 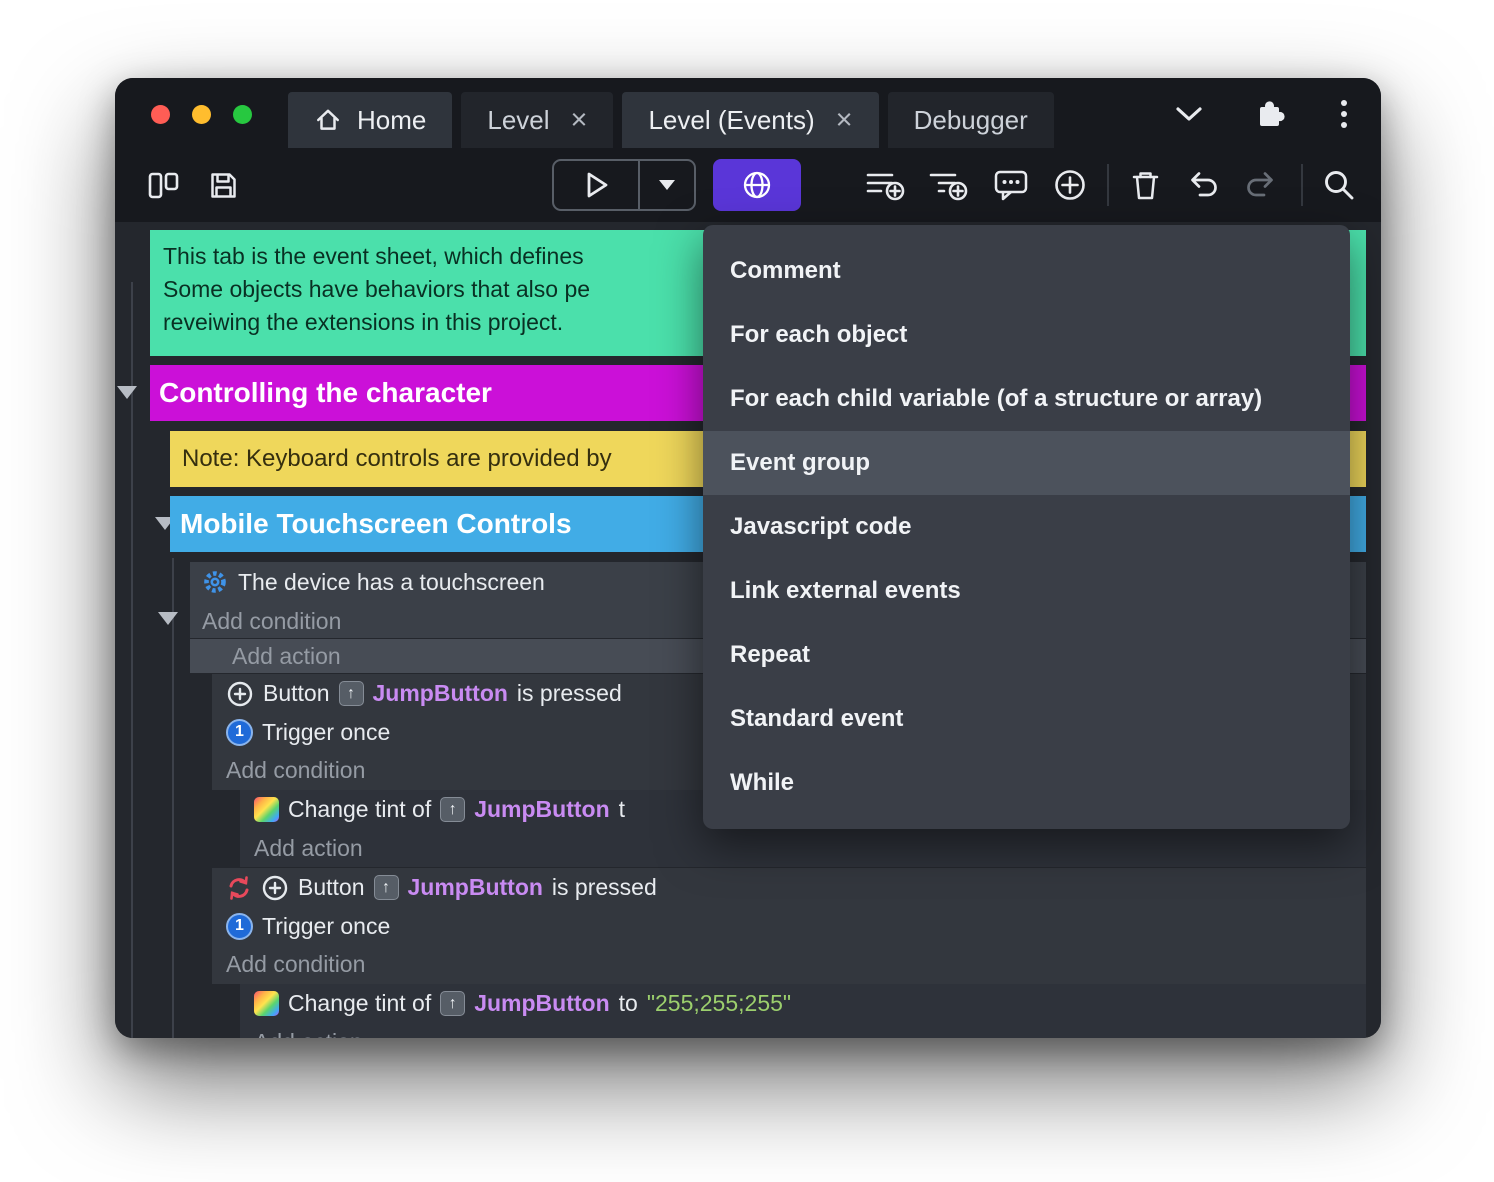 I want to click on tint-value: "255;255;255", so click(x=719, y=1003).